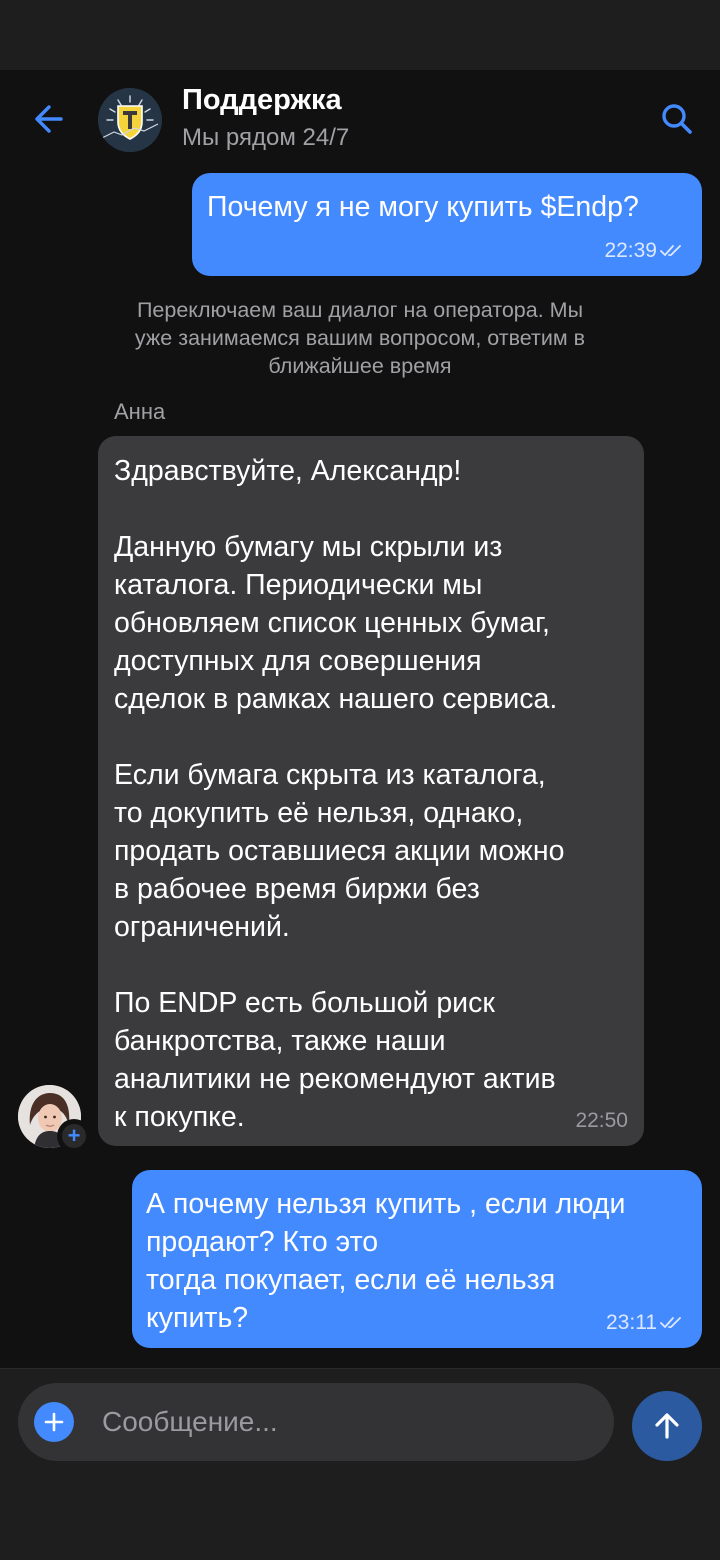  What do you see at coordinates (335, 1079) in the screenshot?
I see `message-text-line: аналитики не рекомендуют актив` at bounding box center [335, 1079].